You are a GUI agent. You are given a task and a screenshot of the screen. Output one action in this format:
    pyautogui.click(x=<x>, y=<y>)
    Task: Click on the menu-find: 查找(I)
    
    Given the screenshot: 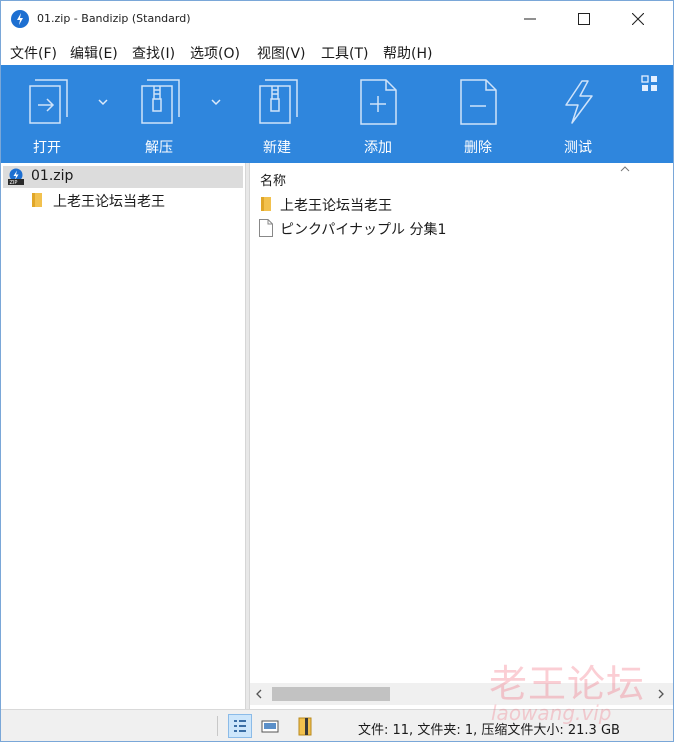 What is the action you would take?
    pyautogui.click(x=153, y=53)
    